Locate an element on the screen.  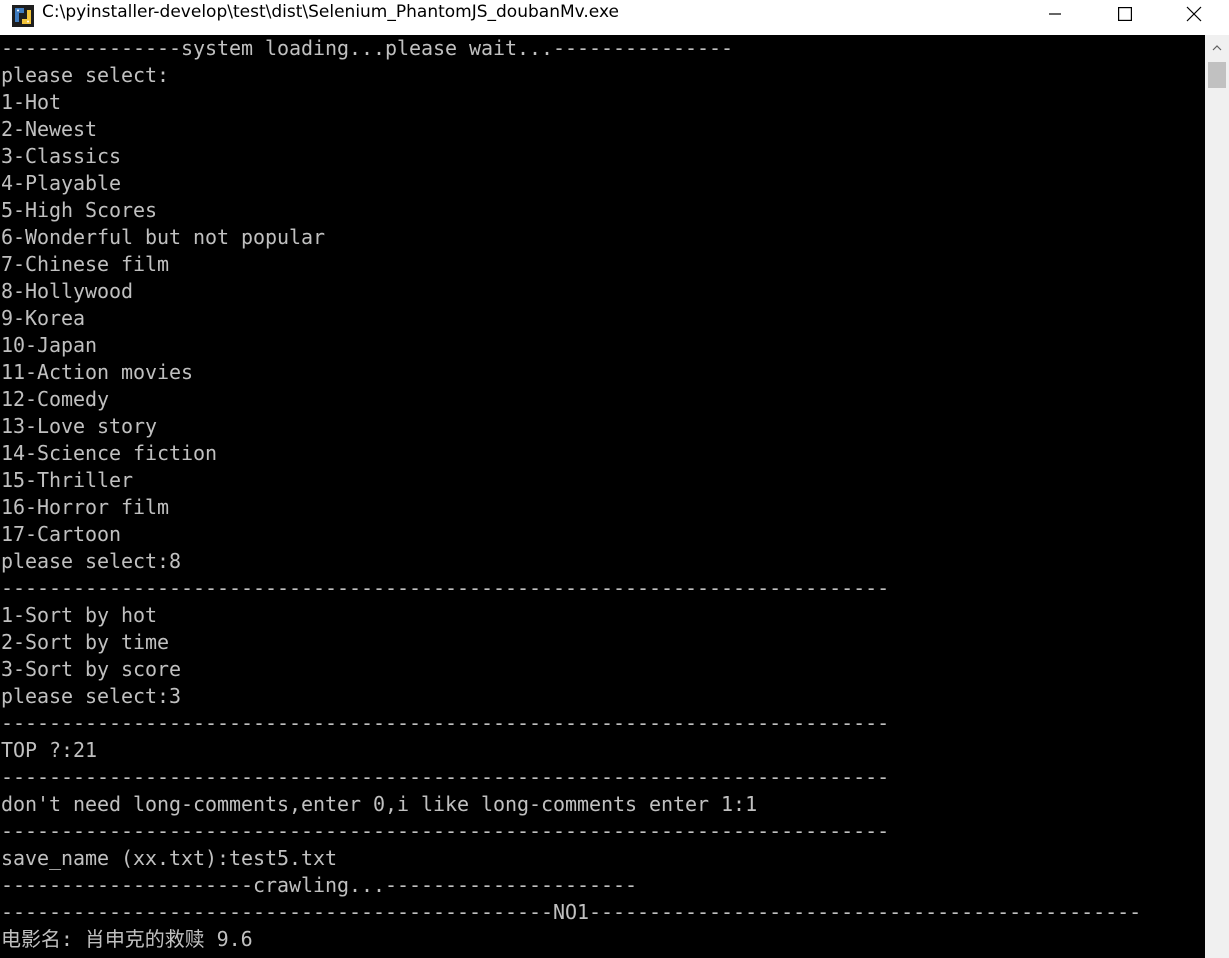
console-line: TOP ?:21 is located at coordinates (49, 750).